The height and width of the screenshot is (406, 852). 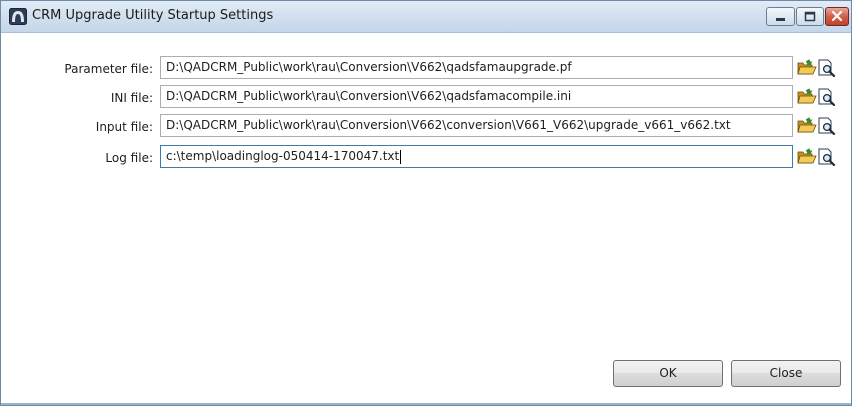 I want to click on maximize-button, so click(x=810, y=16).